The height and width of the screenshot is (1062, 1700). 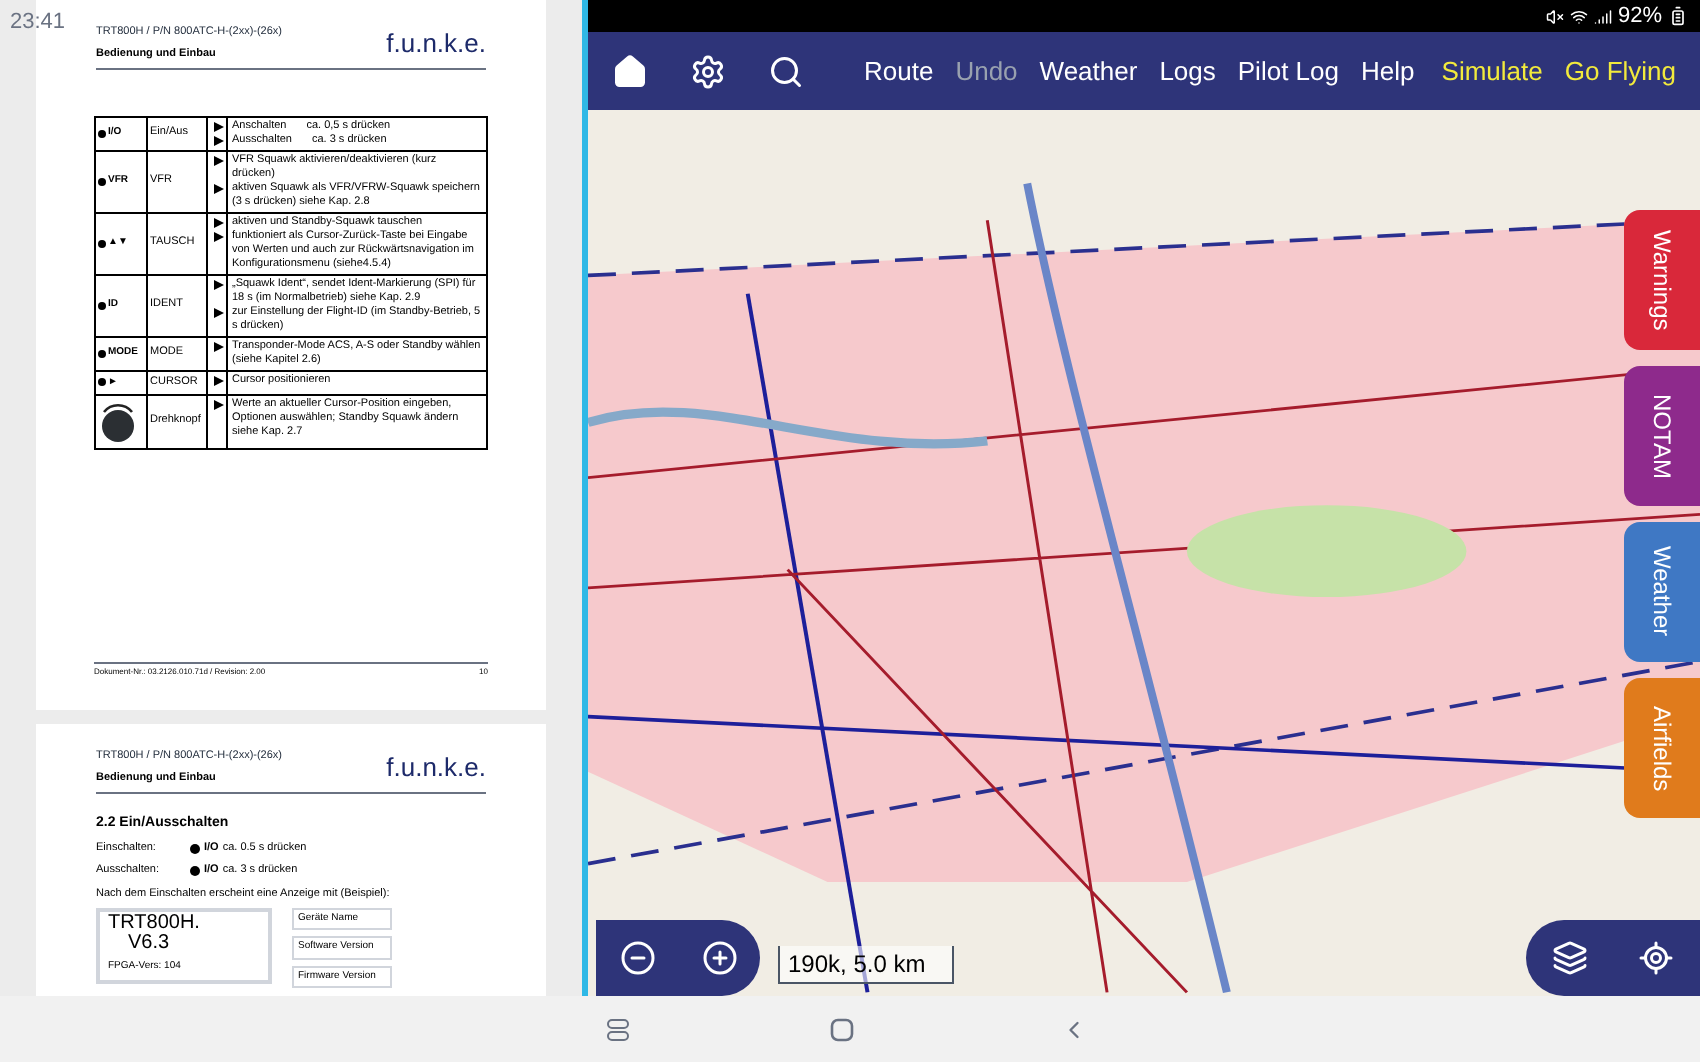 I want to click on wifi-icon, so click(x=1578, y=16).